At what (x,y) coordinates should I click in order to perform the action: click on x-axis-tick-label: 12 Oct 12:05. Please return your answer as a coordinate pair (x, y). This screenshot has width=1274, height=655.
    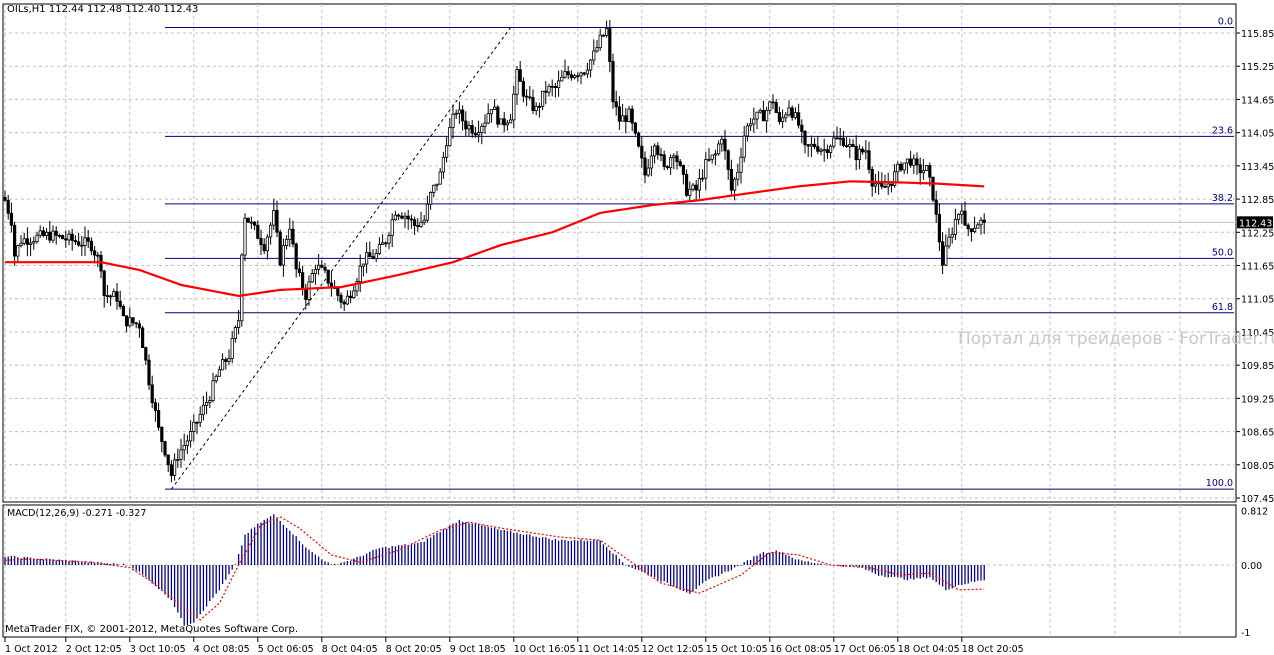
    Looking at the image, I should click on (673, 649).